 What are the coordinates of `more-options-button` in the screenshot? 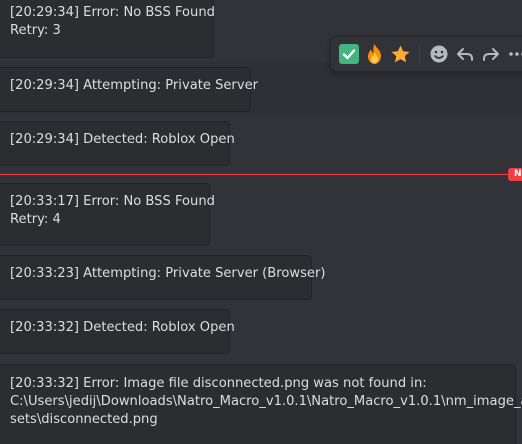 It's located at (514, 54).